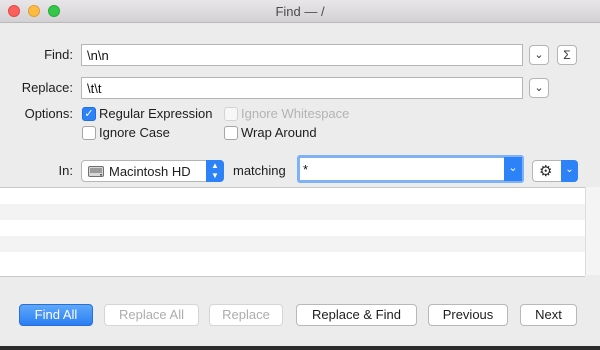 The image size is (600, 350). I want to click on special-characters-button: Σ, so click(567, 55).